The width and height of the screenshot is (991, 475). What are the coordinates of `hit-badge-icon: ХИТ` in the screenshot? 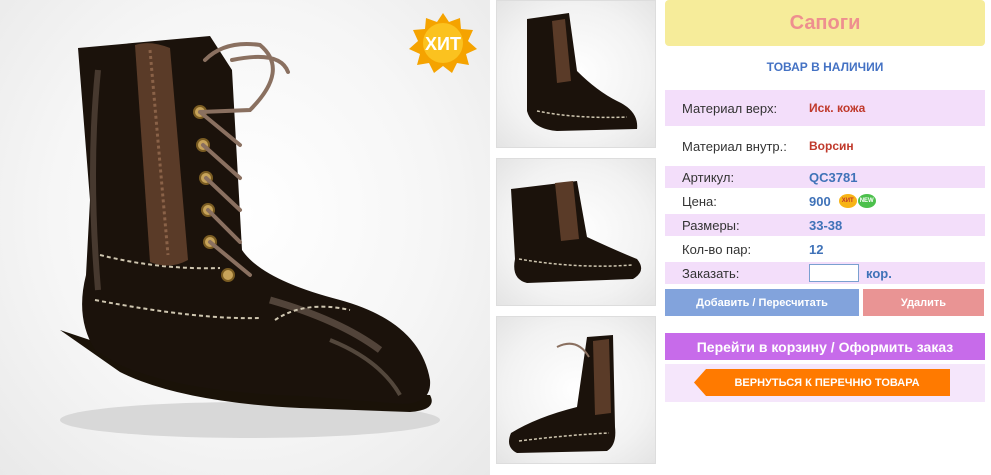 It's located at (443, 43).